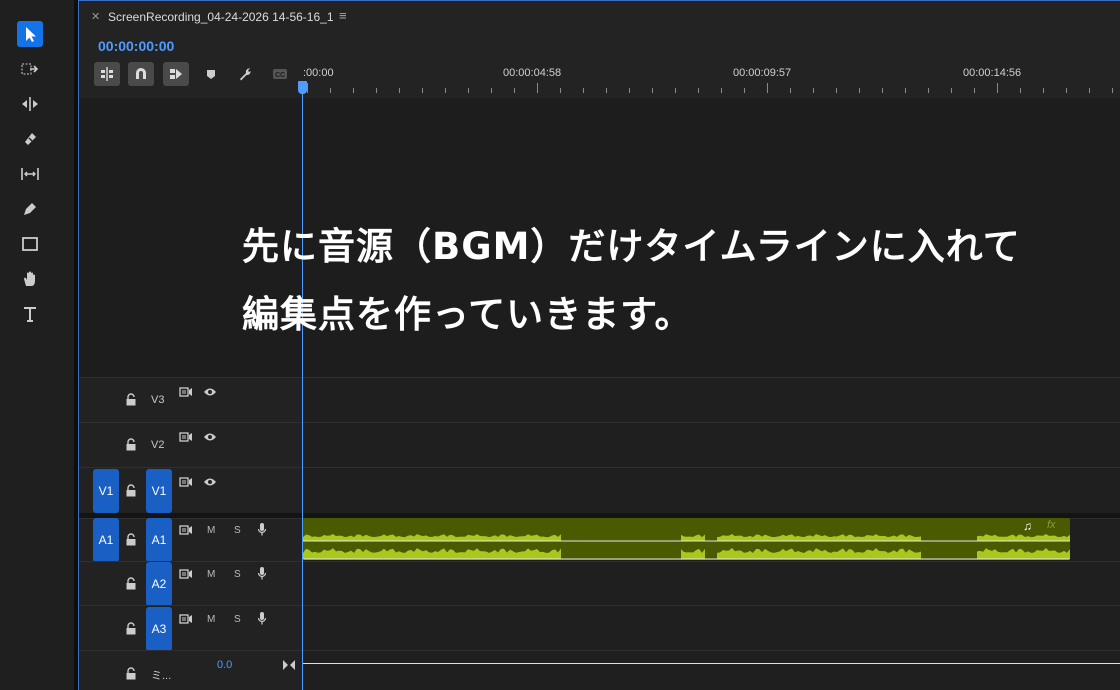 This screenshot has width=1120, height=690. I want to click on track-v3: V3, so click(599, 399).